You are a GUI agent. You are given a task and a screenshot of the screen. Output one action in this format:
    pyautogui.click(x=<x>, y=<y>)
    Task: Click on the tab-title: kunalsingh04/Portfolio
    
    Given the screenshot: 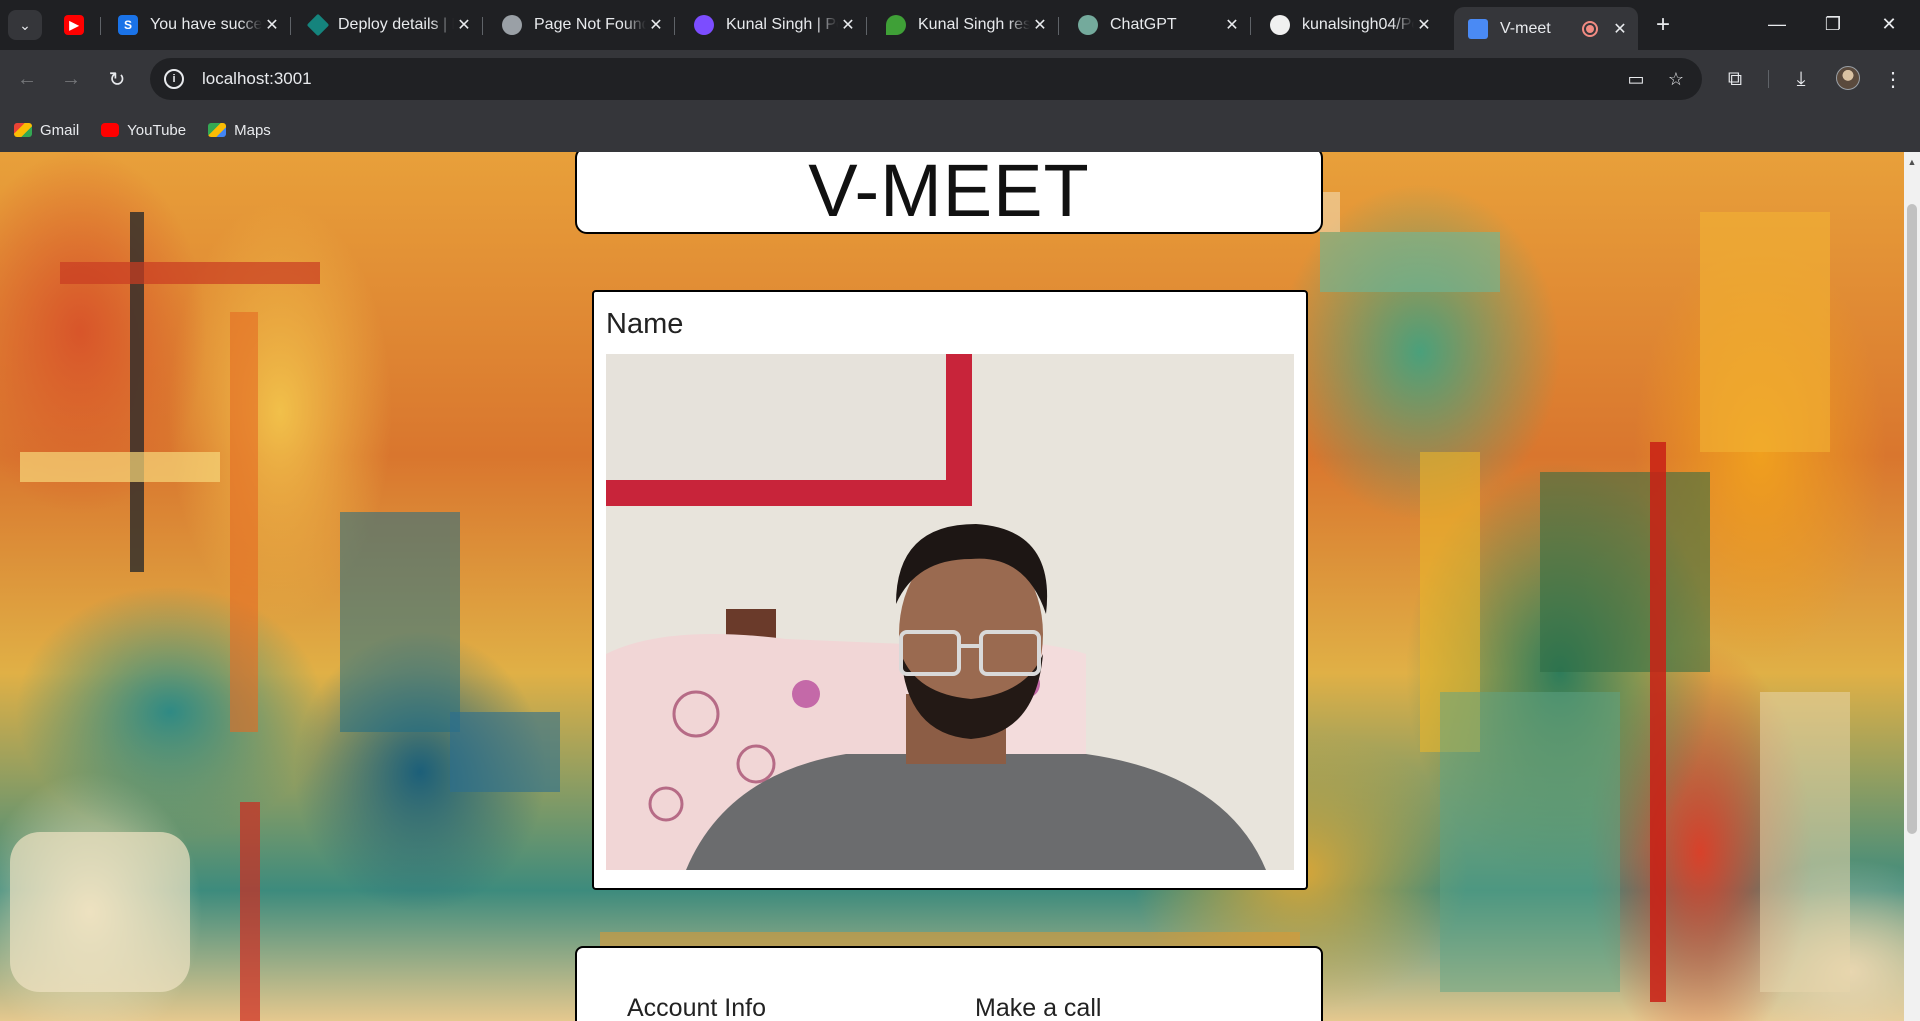 What is the action you would take?
    pyautogui.click(x=1358, y=24)
    